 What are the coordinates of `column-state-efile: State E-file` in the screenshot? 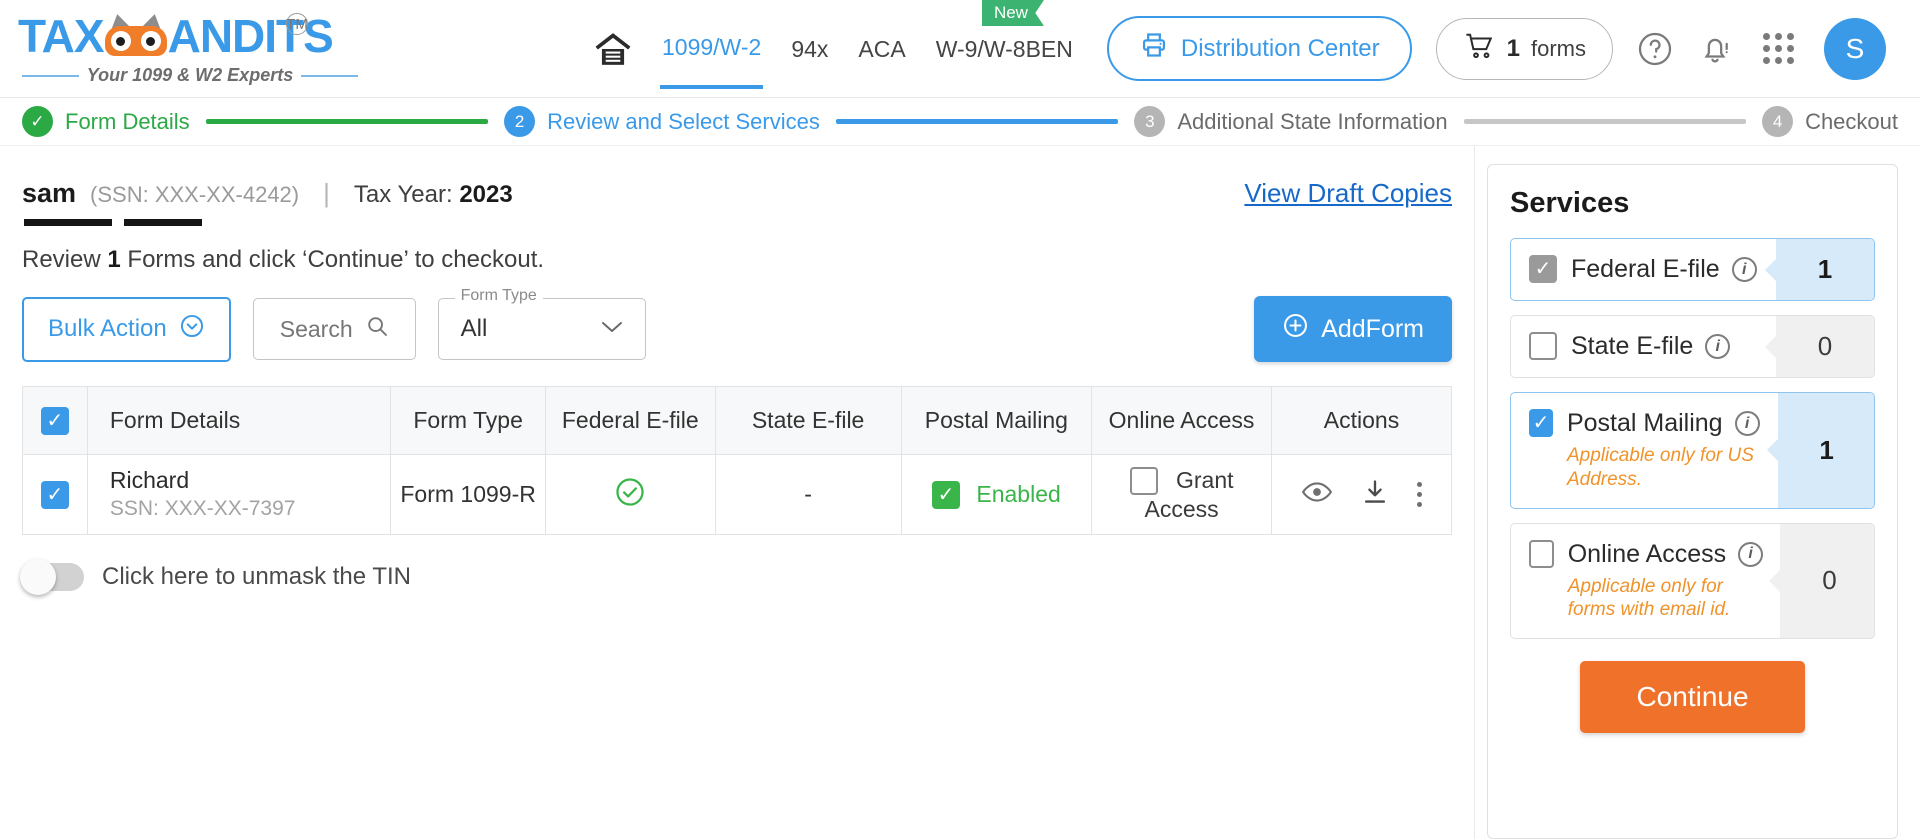 It's located at (808, 420).